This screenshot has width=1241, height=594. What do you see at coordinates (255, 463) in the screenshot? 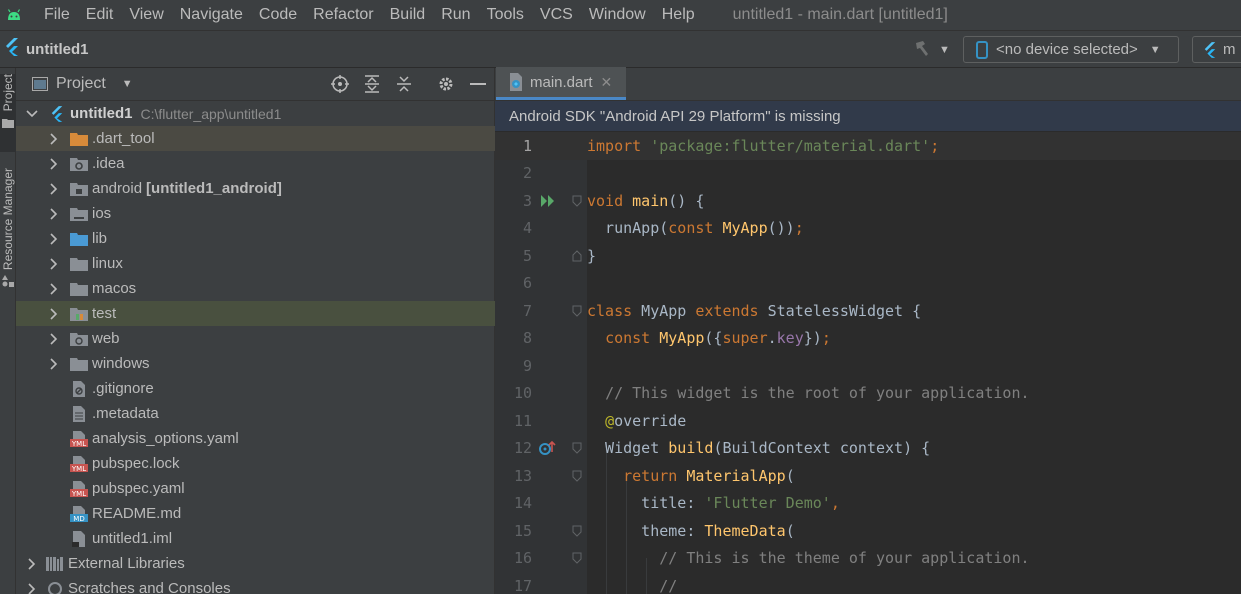
I see `tree-item-pubspec-lock: YML pubspec.lock` at bounding box center [255, 463].